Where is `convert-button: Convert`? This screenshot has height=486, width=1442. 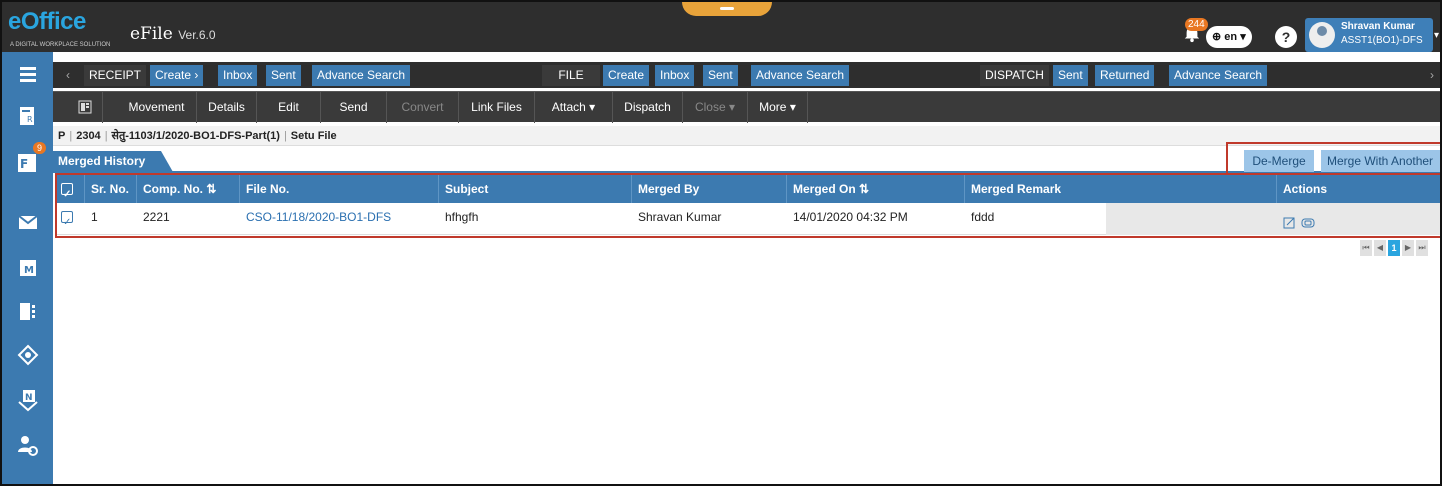
convert-button: Convert is located at coordinates (423, 107).